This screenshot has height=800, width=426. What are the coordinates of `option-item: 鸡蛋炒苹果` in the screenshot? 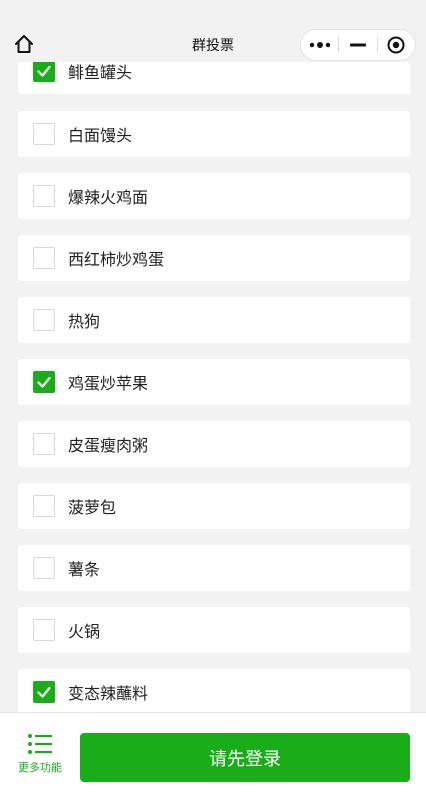 It's located at (214, 382).